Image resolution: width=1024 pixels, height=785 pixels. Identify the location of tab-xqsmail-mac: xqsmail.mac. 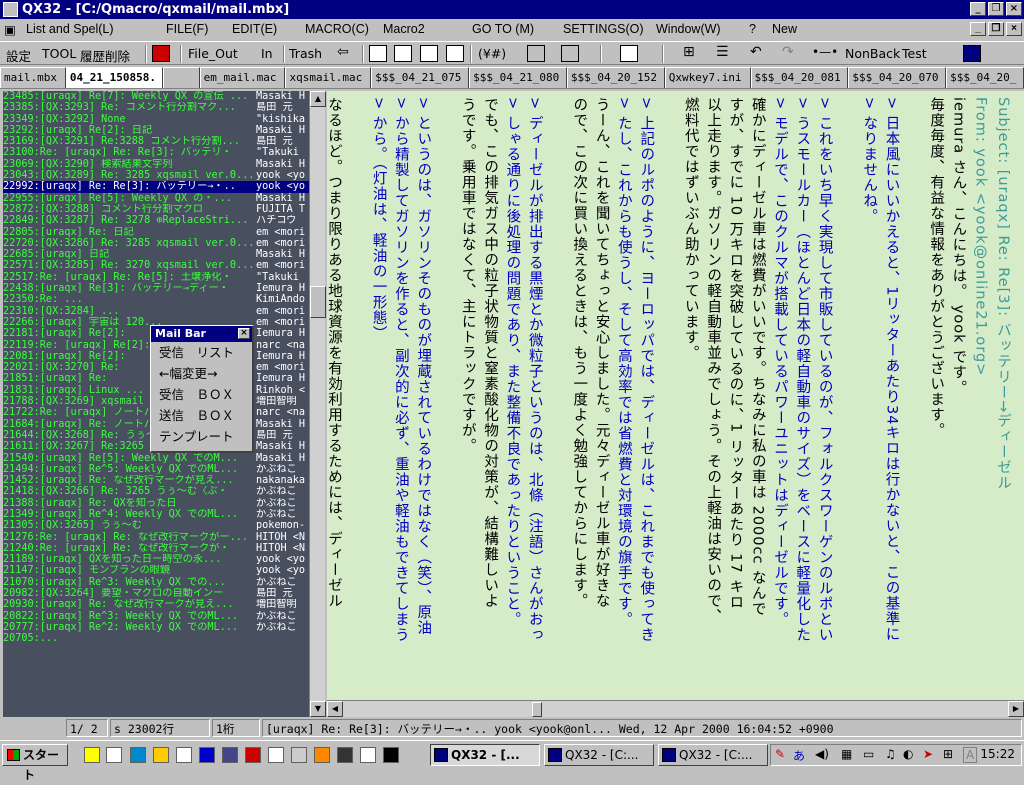
(328, 77).